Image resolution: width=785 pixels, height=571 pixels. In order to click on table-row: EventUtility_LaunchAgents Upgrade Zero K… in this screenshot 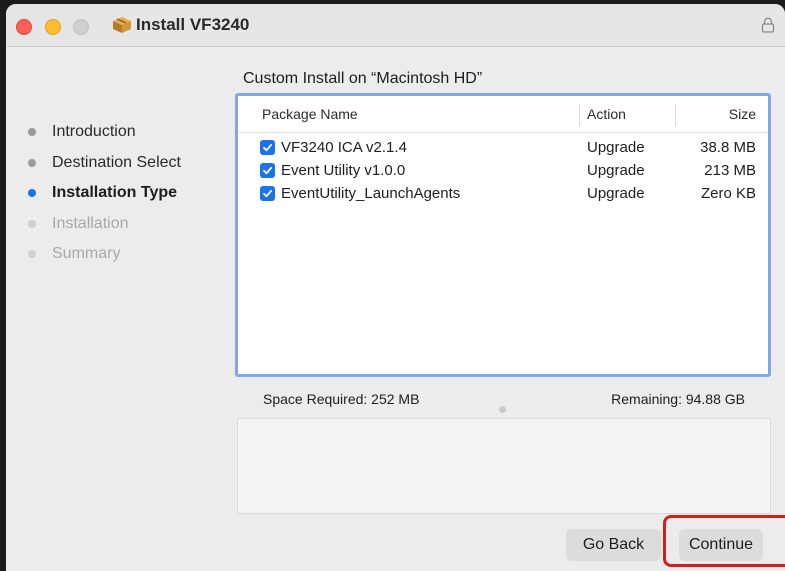, I will do `click(503, 195)`.